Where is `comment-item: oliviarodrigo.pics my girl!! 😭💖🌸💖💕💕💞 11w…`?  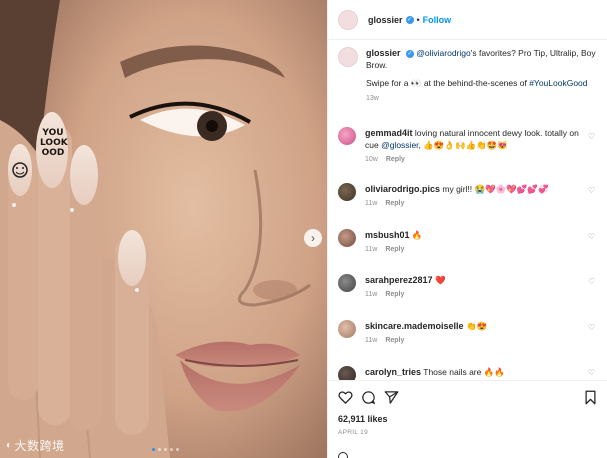
comment-item: oliviarodrigo.pics my girl!! 😭💖🌸💖💕💕💞 11w… is located at coordinates (470, 196).